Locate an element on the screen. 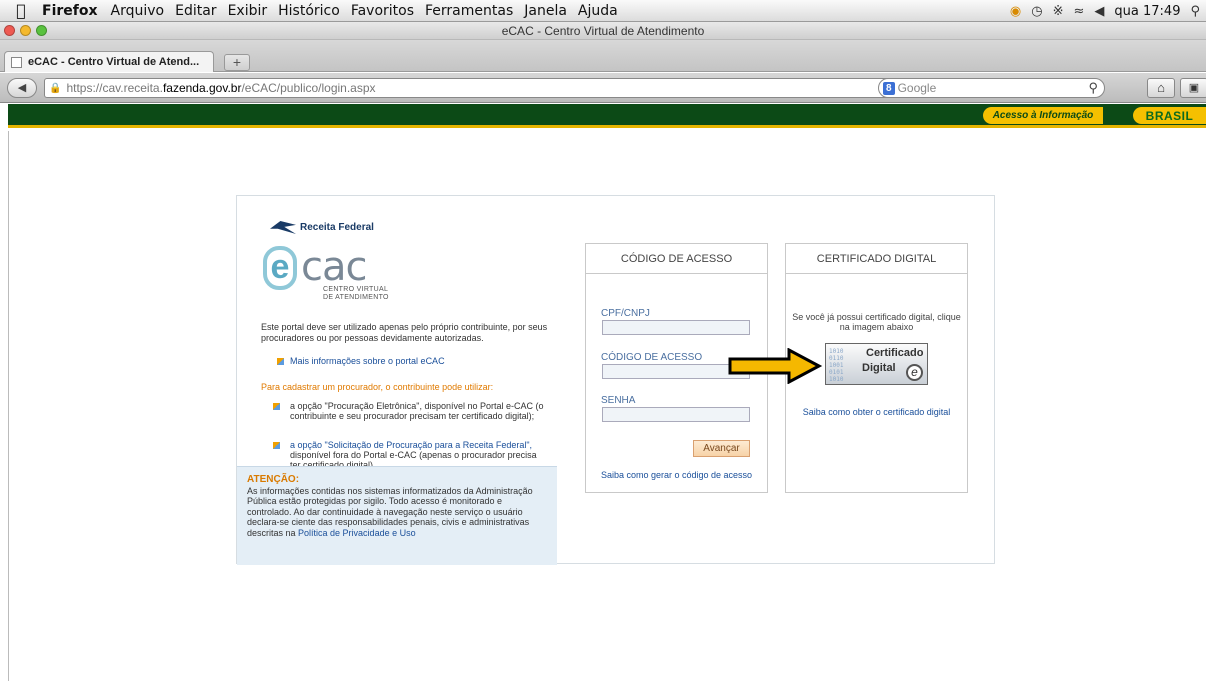 This screenshot has width=1206, height=681. time-machine-icon: ◷ is located at coordinates (1036, 11).